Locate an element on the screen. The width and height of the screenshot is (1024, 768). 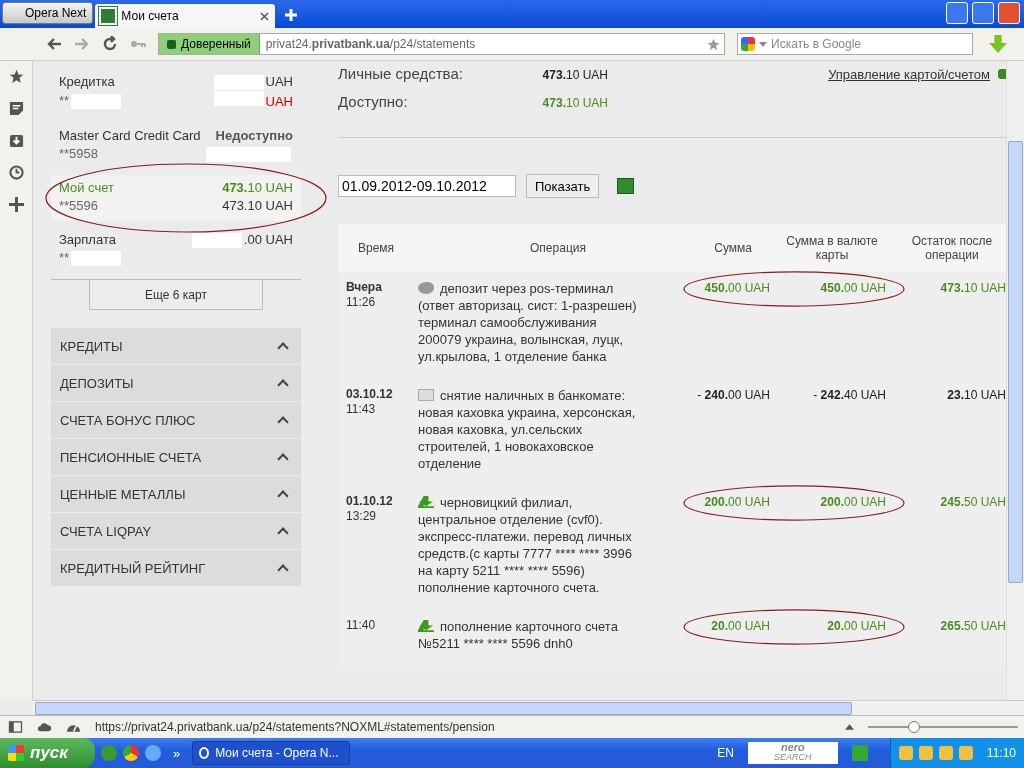
search-field: Искать в Google is located at coordinates (855, 44).